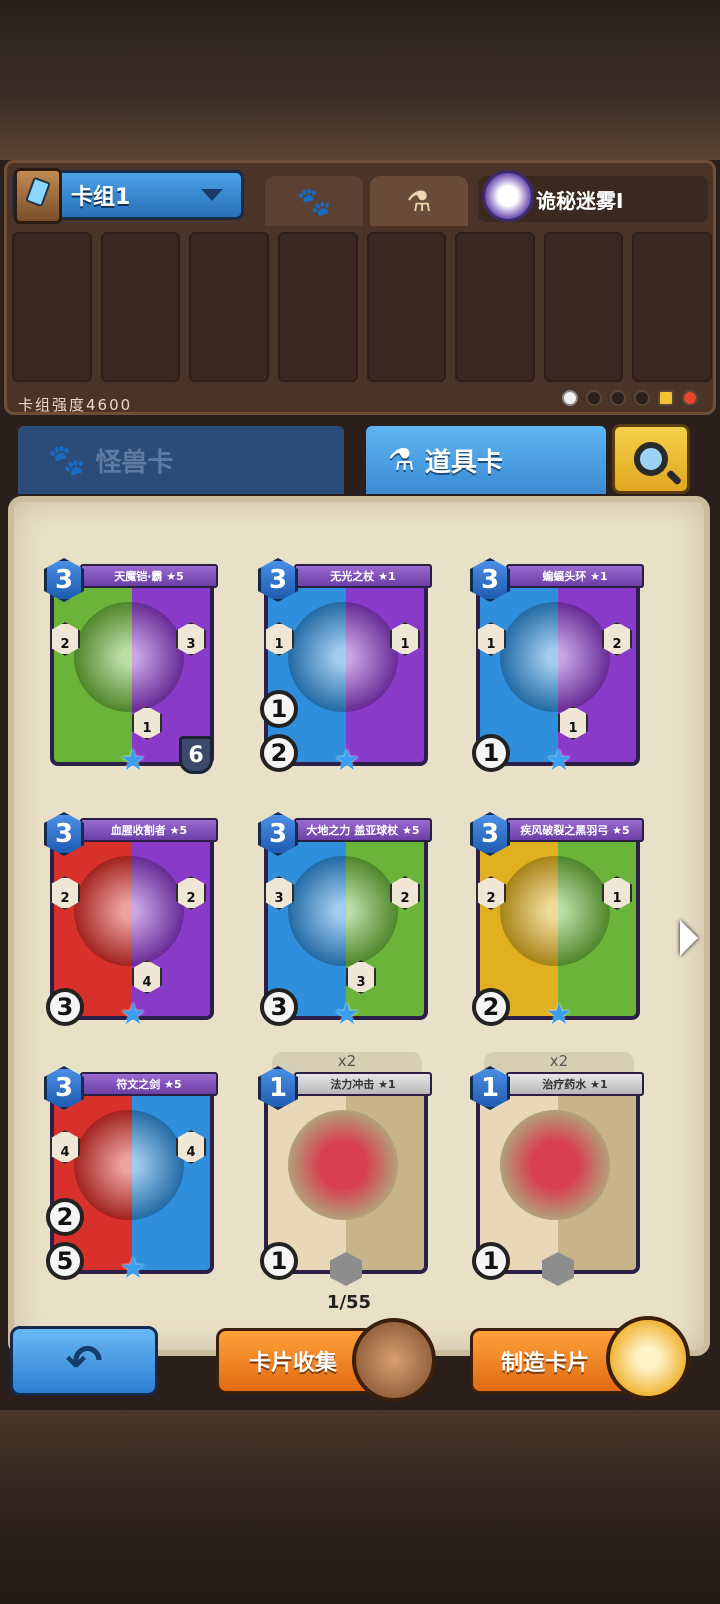  Describe the element at coordinates (196, 755) in the screenshot. I see `card-level: 6` at that location.